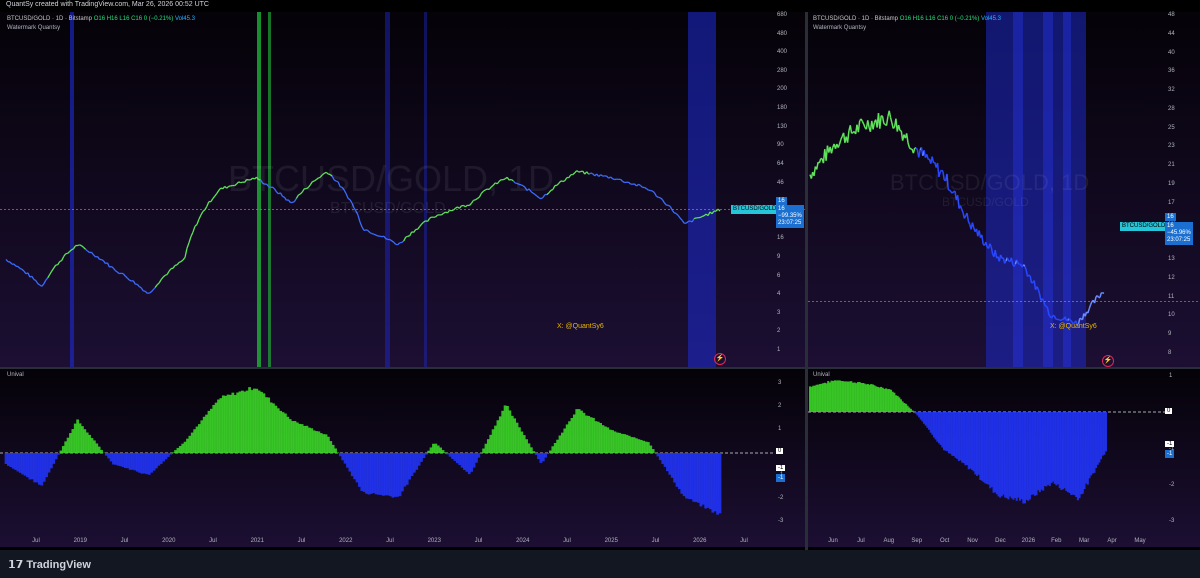 Image resolution: width=1200 pixels, height=578 pixels. Describe the element at coordinates (781, 468) in the screenshot. I see `left-osc-tag-a: -1` at that location.